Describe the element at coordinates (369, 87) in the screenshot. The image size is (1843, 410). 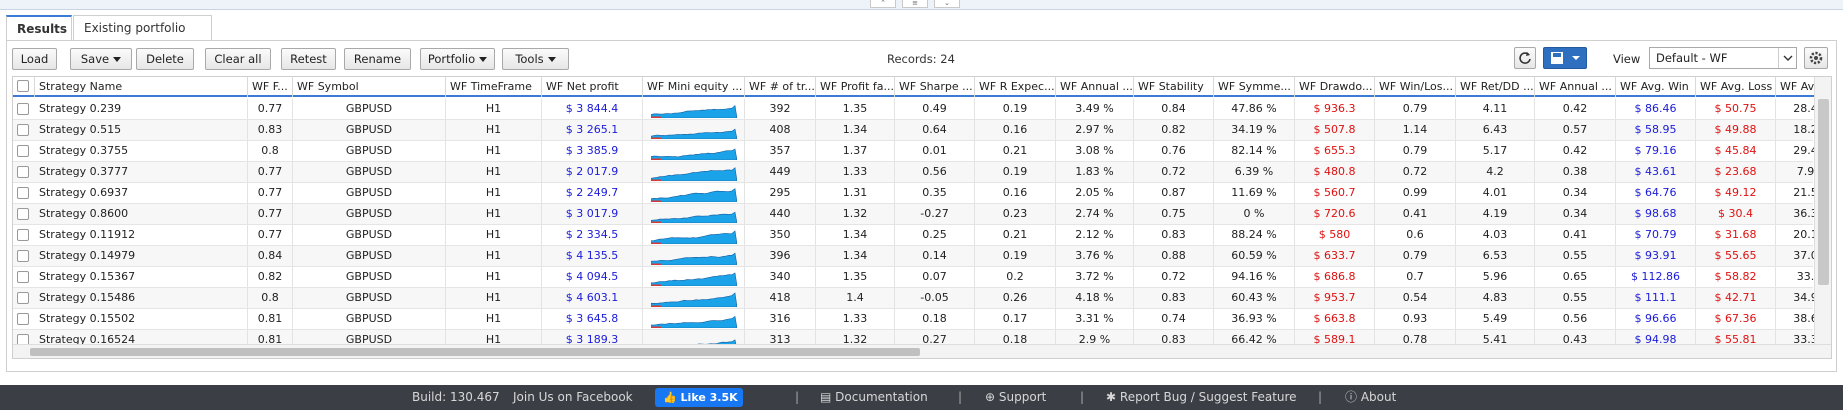
I see `column-header: WF Symbol` at that location.